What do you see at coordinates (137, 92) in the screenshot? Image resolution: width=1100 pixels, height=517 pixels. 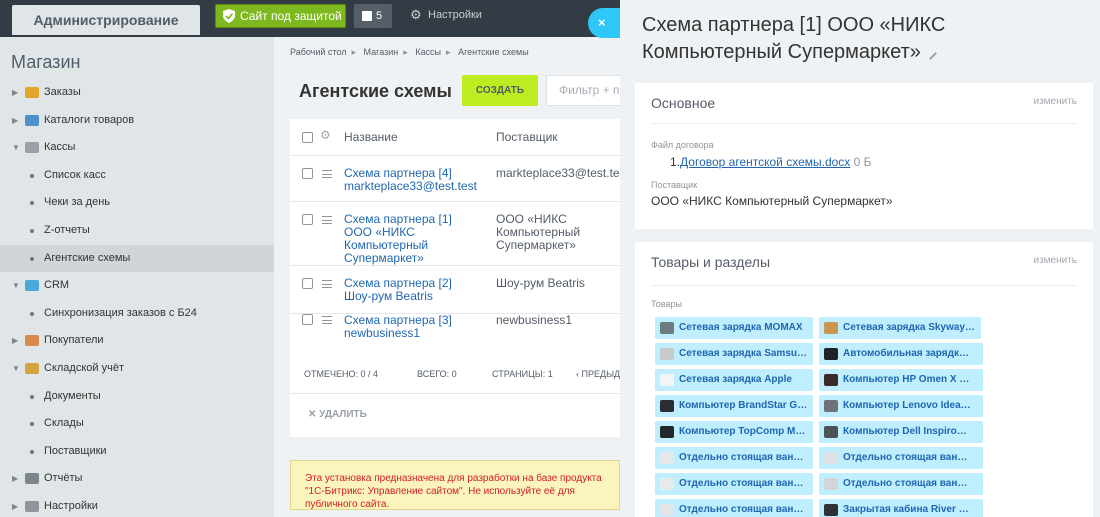 I see `sidebar-item: ▶ Заказы` at bounding box center [137, 92].